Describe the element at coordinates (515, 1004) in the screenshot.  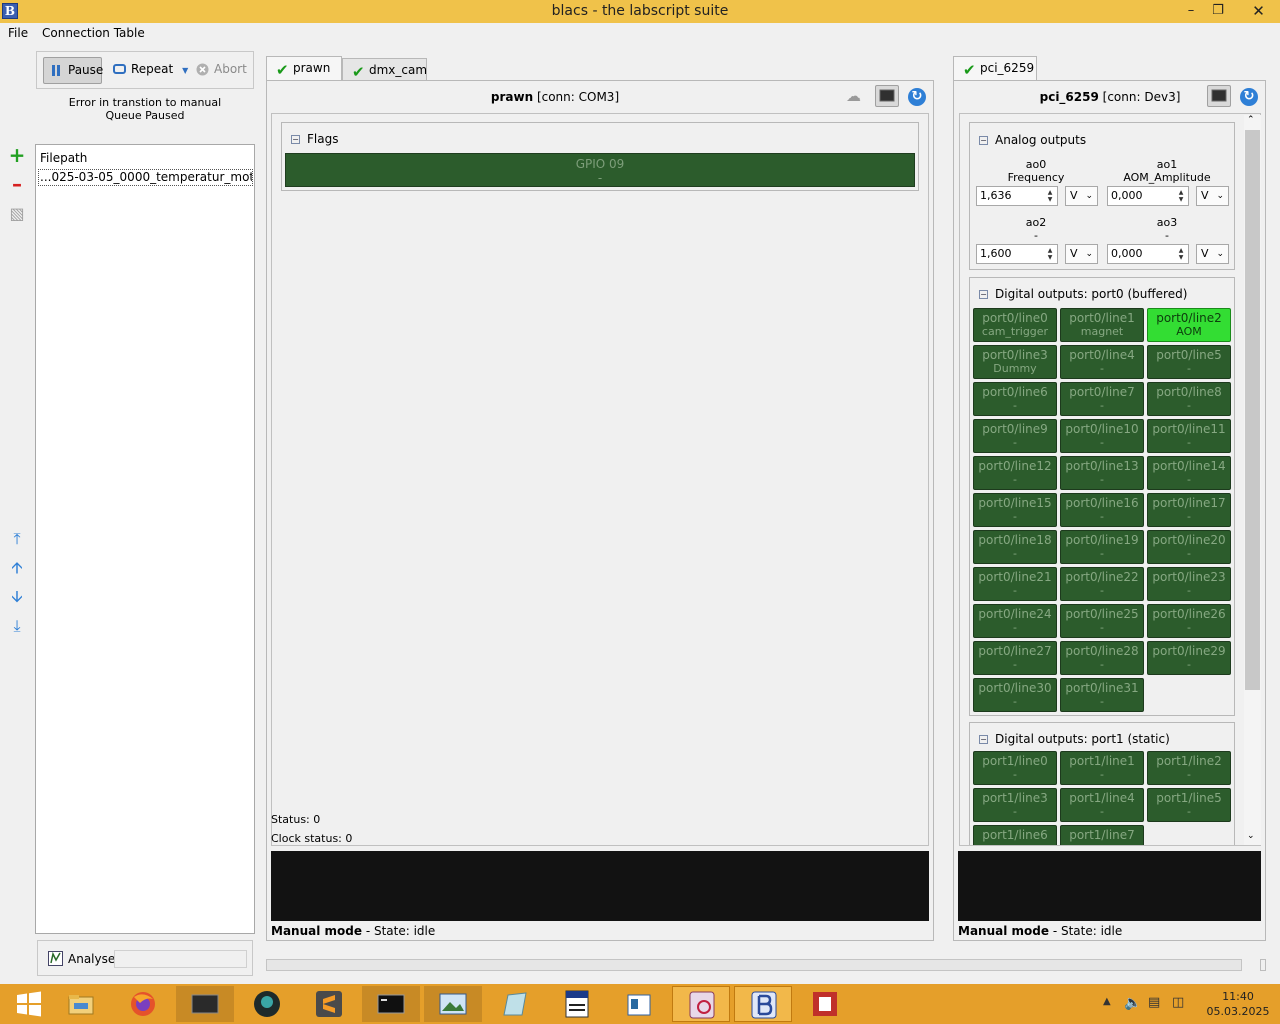
I see `notes-icon` at that location.